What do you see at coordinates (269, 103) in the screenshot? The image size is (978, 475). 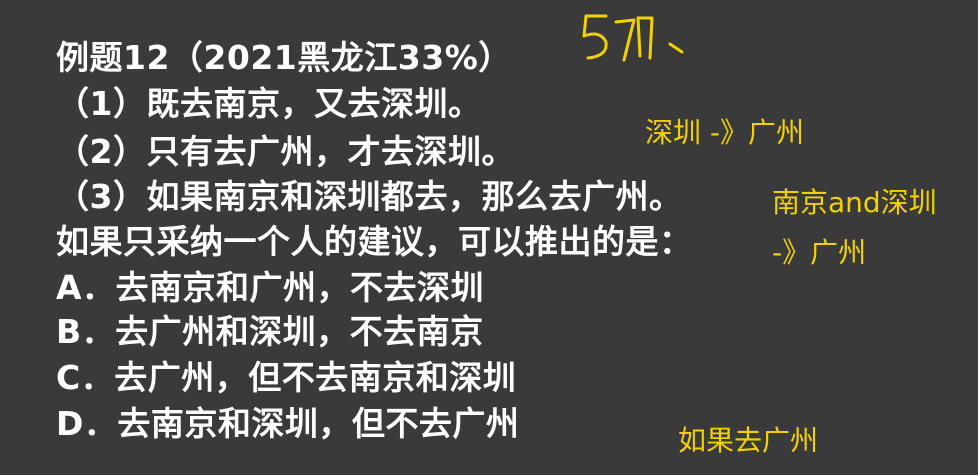 I see `statement-1: （1）既去南京，又去深圳。` at bounding box center [269, 103].